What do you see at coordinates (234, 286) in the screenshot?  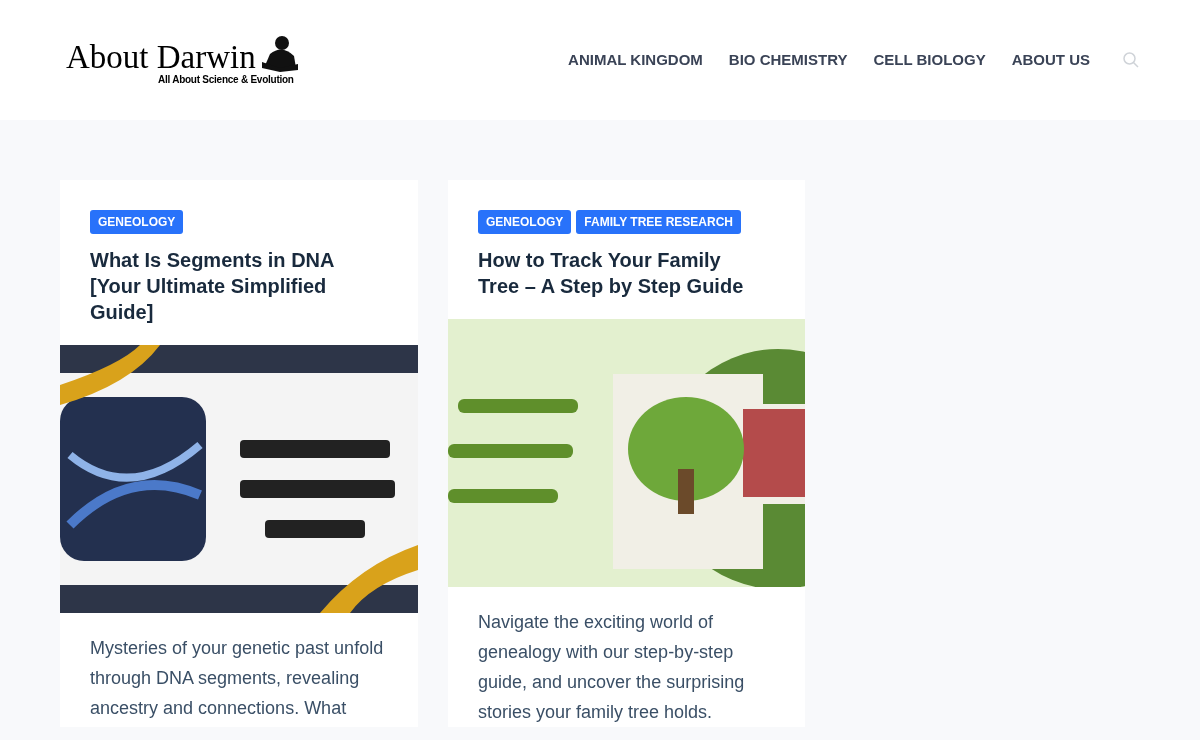 I see `post-title: What Is Segments in DNA [Your Ultimate Simplified Guide]` at bounding box center [234, 286].